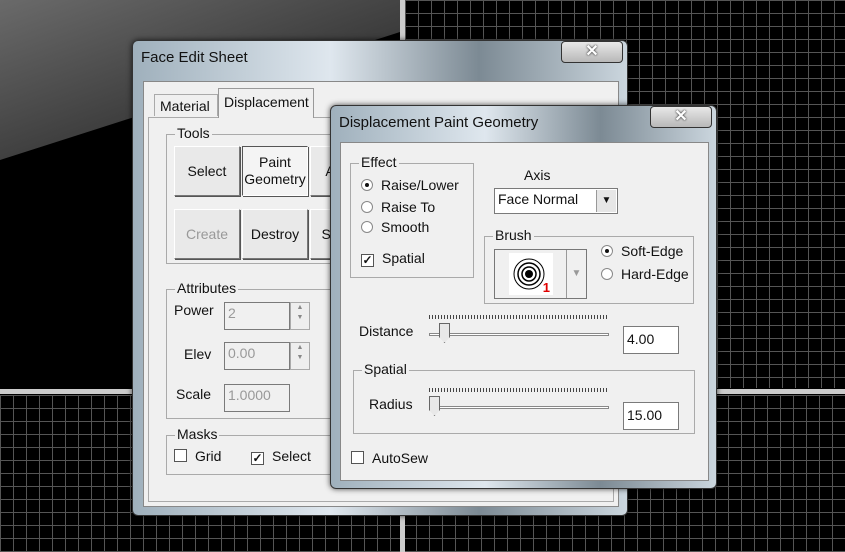 This screenshot has width=845, height=552. I want to click on radio-raise-lower: Raise/Lower, so click(410, 185).